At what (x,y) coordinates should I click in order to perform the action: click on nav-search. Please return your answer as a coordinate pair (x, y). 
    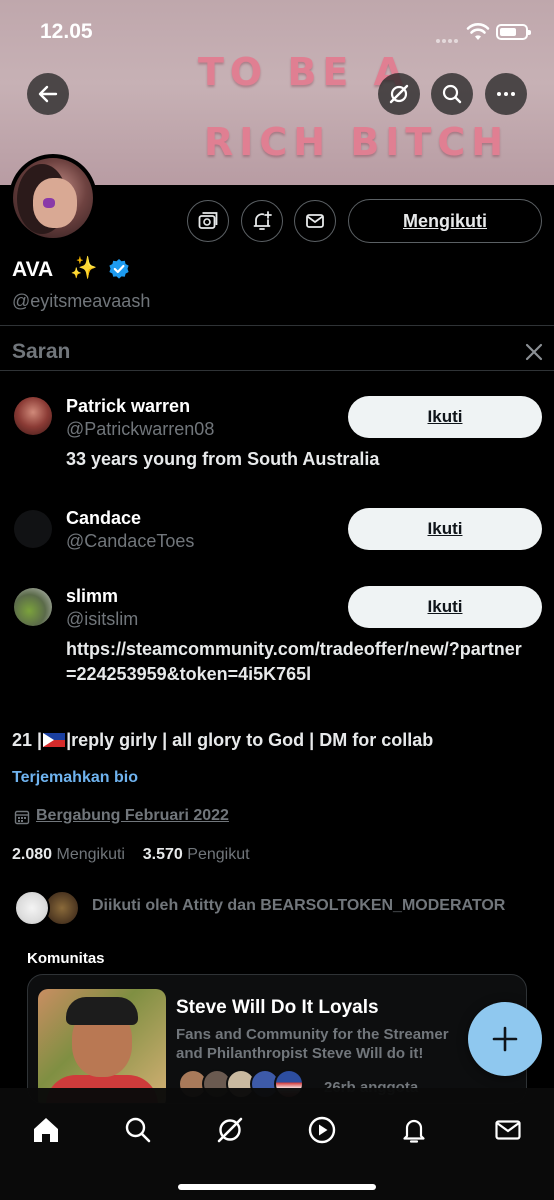
    Looking at the image, I should click on (138, 1130).